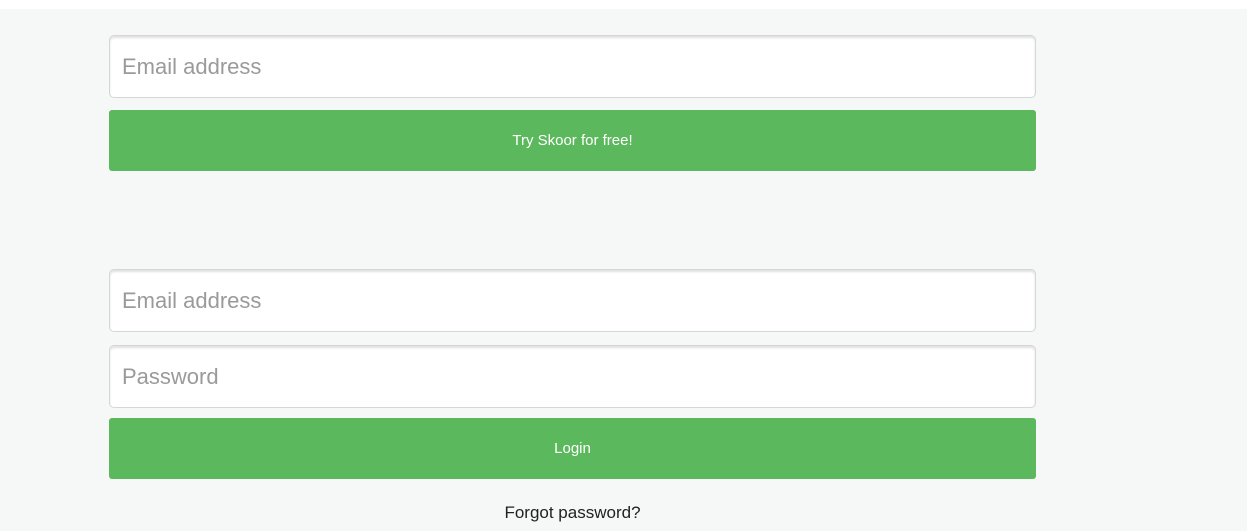 The width and height of the screenshot is (1247, 531). What do you see at coordinates (572, 140) in the screenshot?
I see `try-free-button: Try Skoor for free!` at bounding box center [572, 140].